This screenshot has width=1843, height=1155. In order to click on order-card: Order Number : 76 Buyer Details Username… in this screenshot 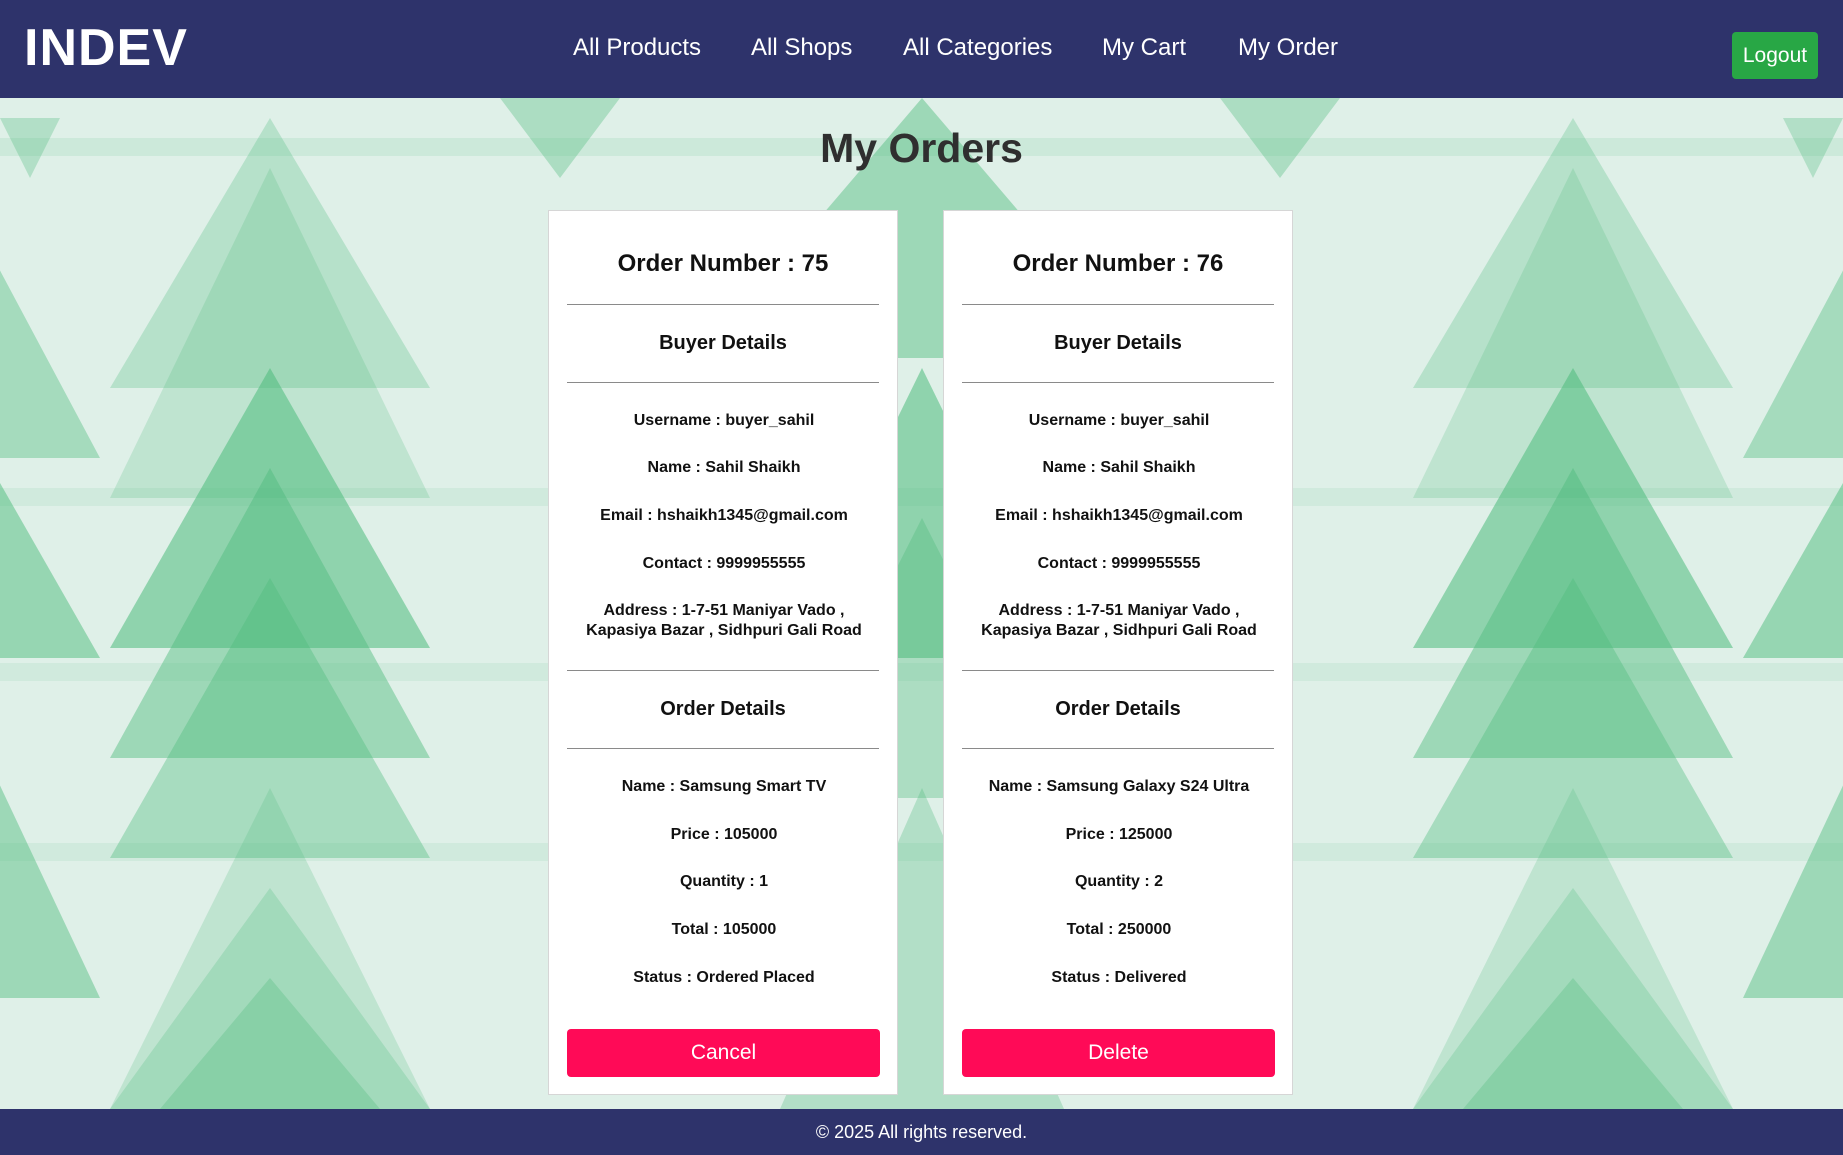, I will do `click(1118, 652)`.